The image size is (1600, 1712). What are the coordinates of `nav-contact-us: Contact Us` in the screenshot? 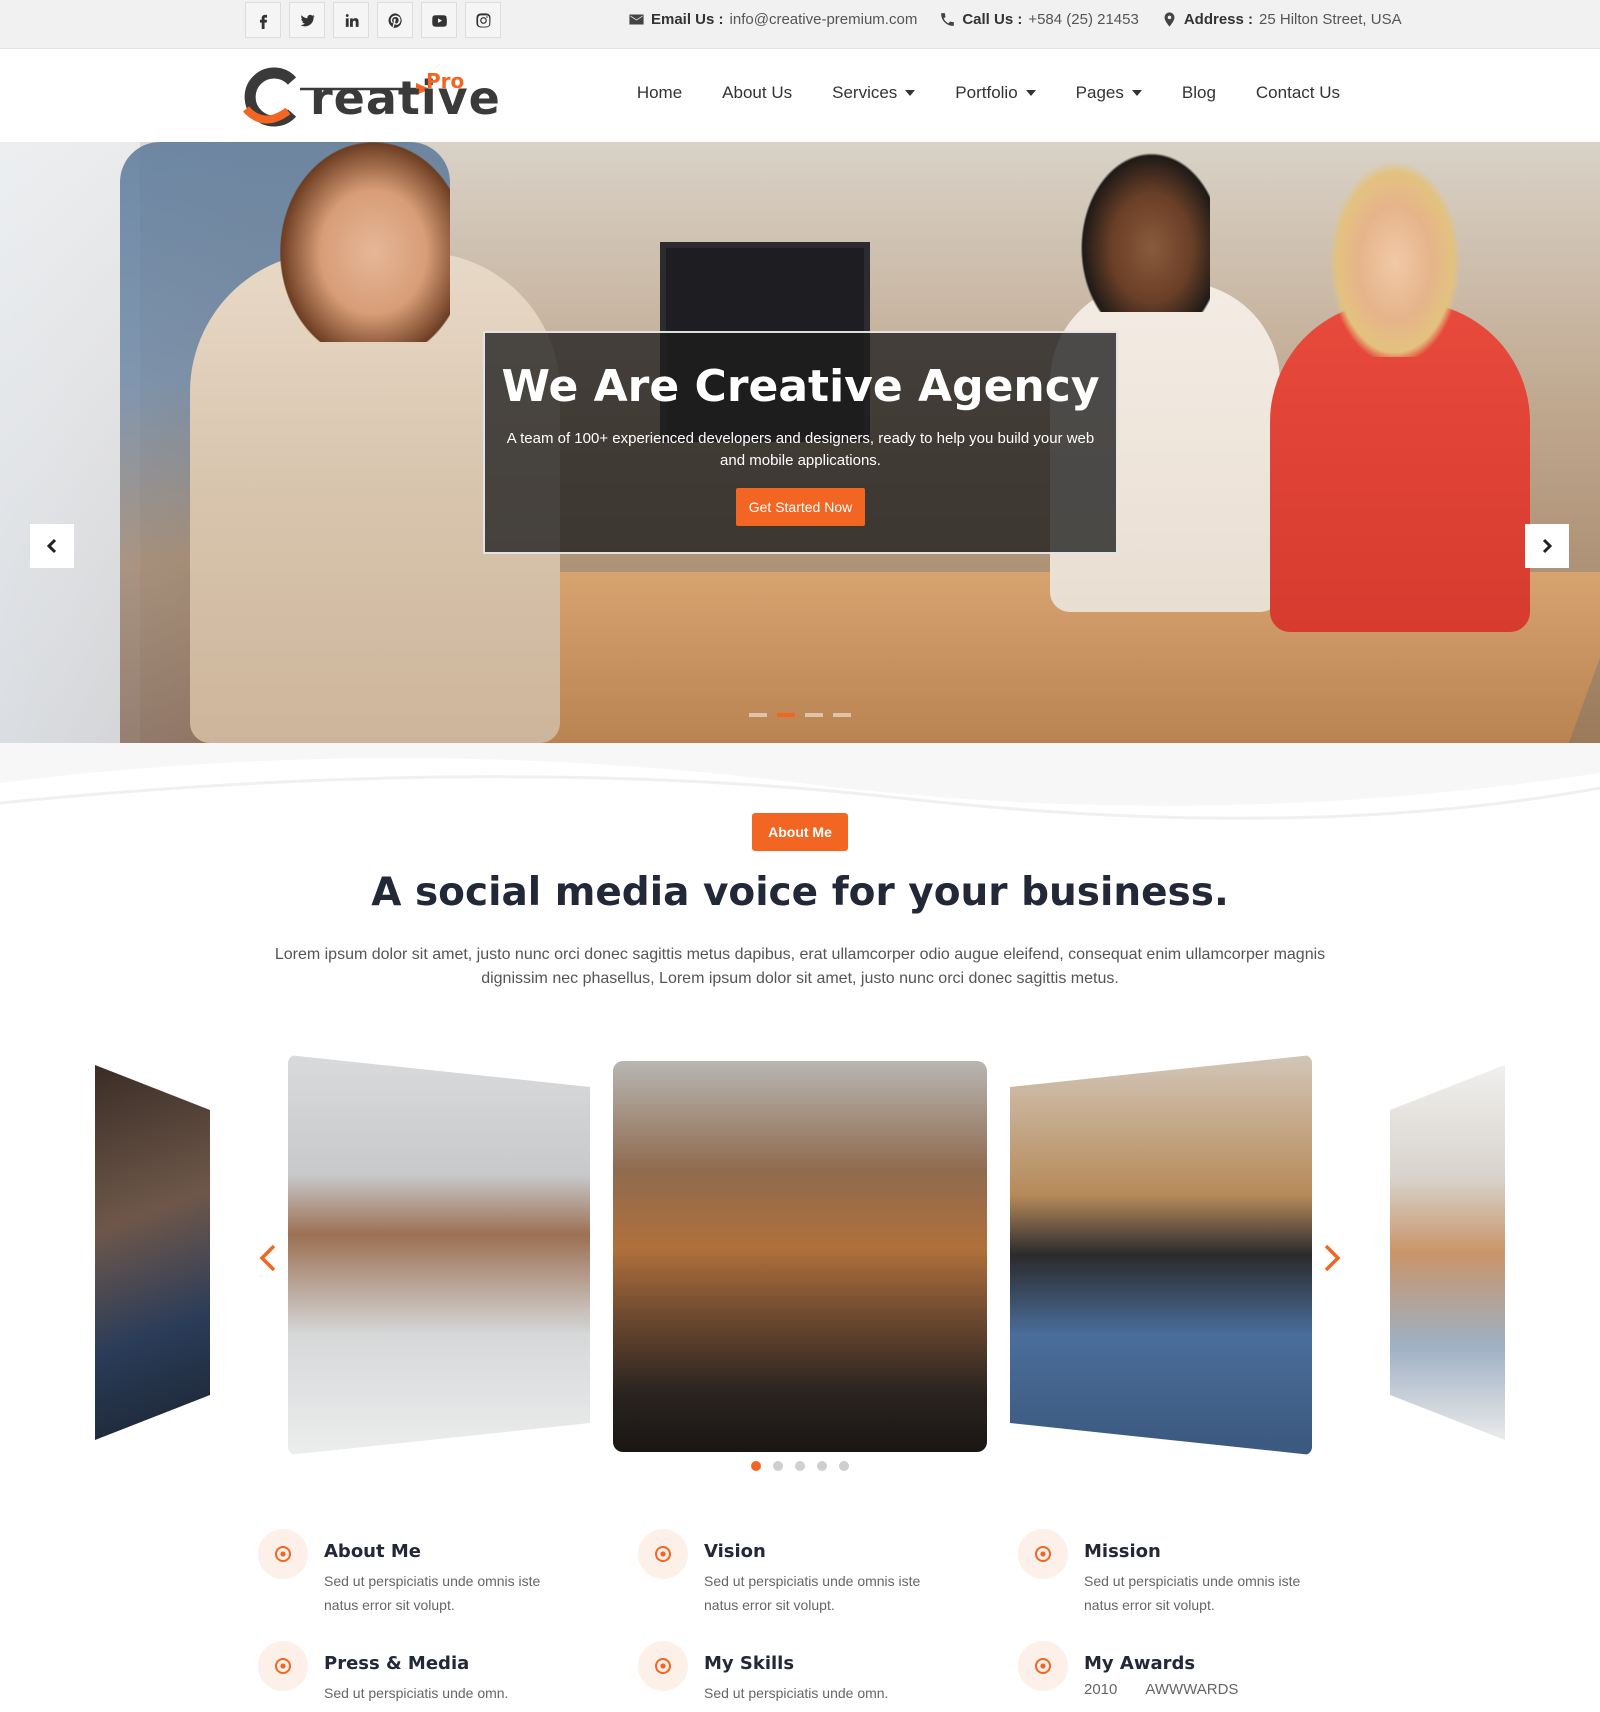 It's located at (1298, 93).